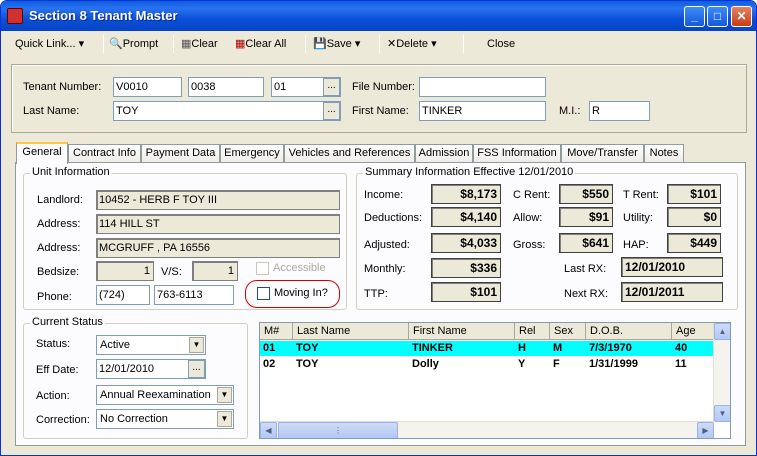 The image size is (757, 456). Describe the element at coordinates (681, 364) in the screenshot. I see `age-cell: 11` at that location.